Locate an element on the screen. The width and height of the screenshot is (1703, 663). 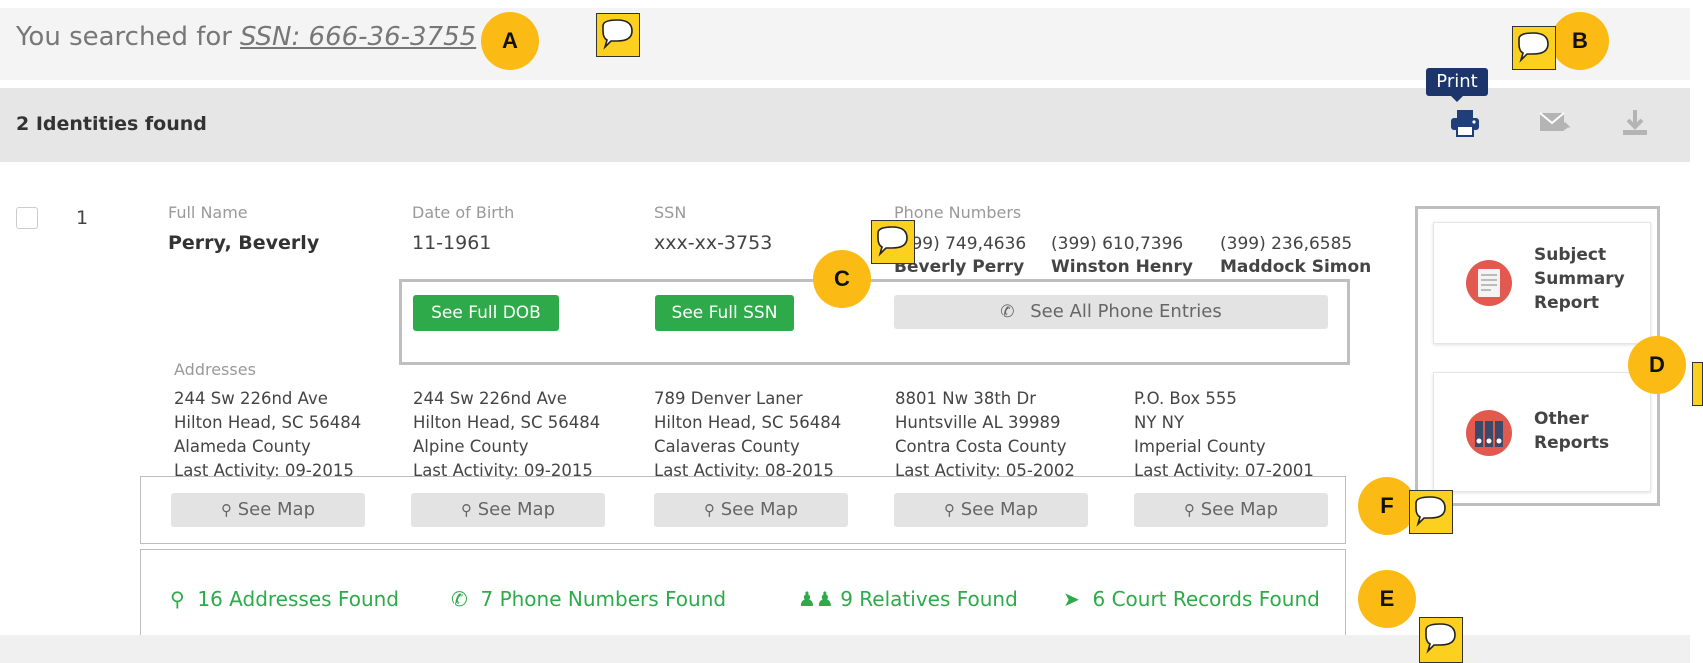
annotation-marker-e: E is located at coordinates (1387, 599).